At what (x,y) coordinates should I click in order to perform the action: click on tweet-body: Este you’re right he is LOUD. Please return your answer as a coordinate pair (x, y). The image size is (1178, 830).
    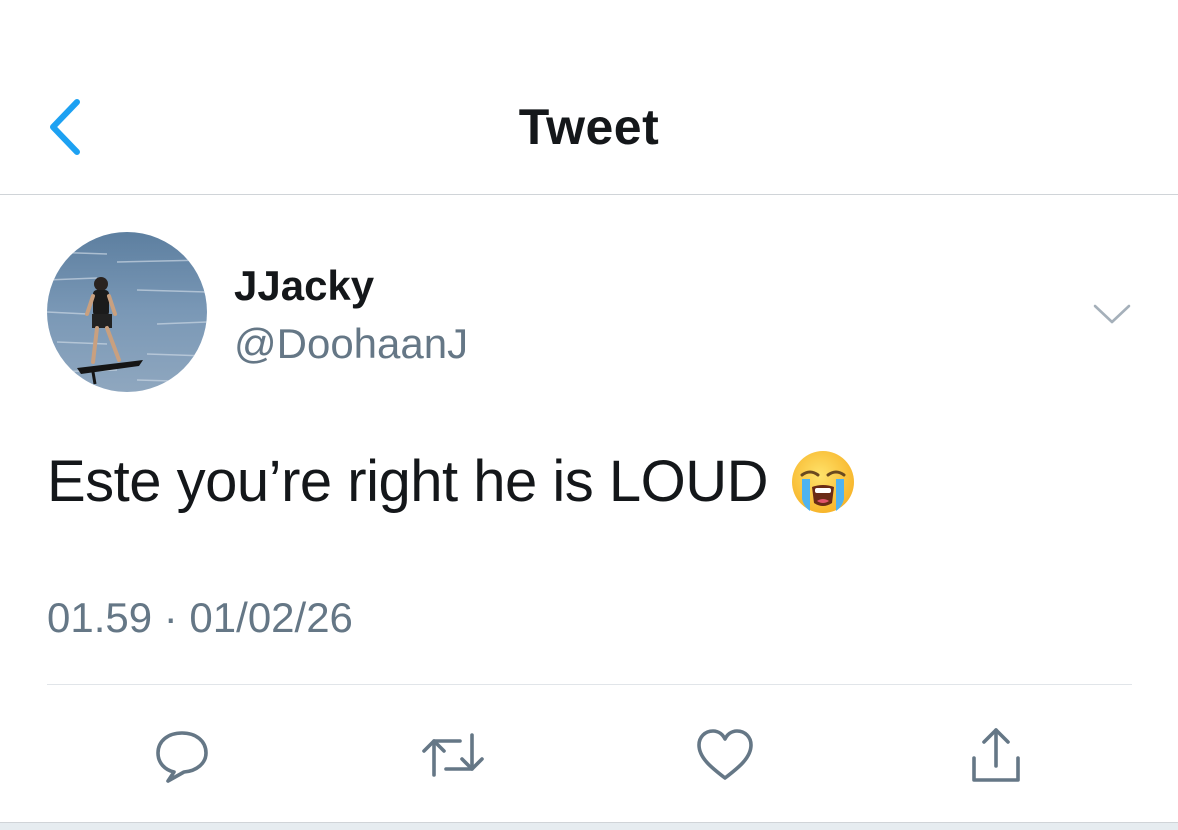
    Looking at the image, I should click on (592, 481).